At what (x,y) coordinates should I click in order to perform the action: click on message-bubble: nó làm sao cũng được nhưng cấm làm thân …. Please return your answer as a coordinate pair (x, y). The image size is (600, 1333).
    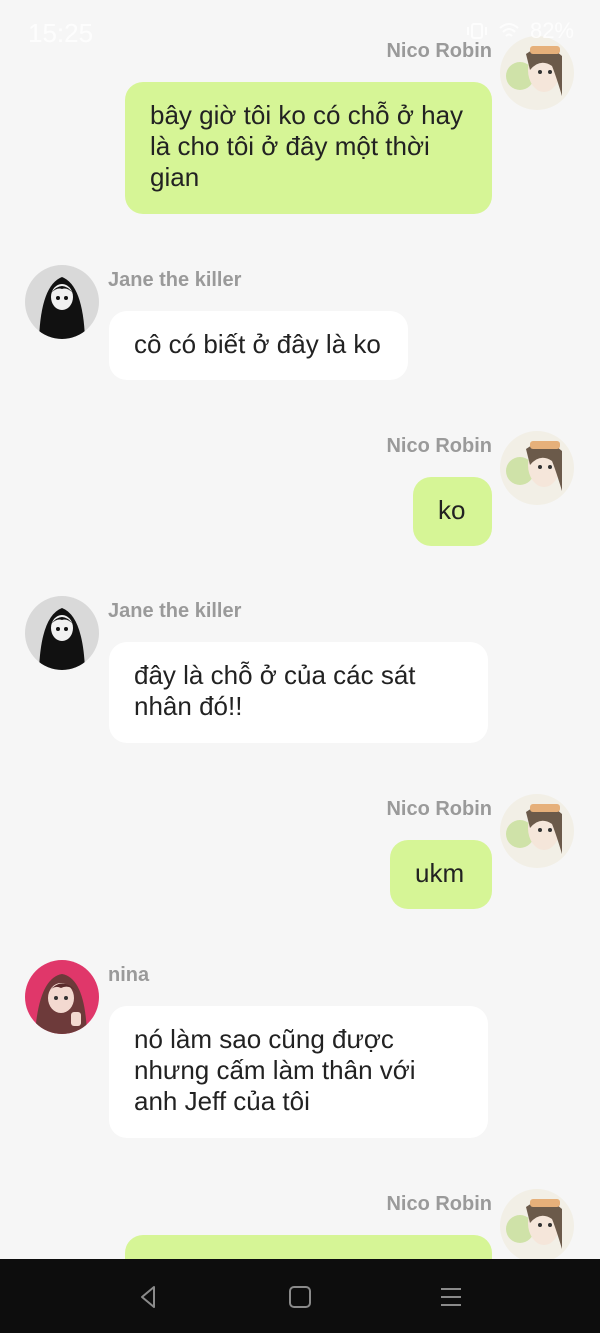
    Looking at the image, I should click on (298, 1072).